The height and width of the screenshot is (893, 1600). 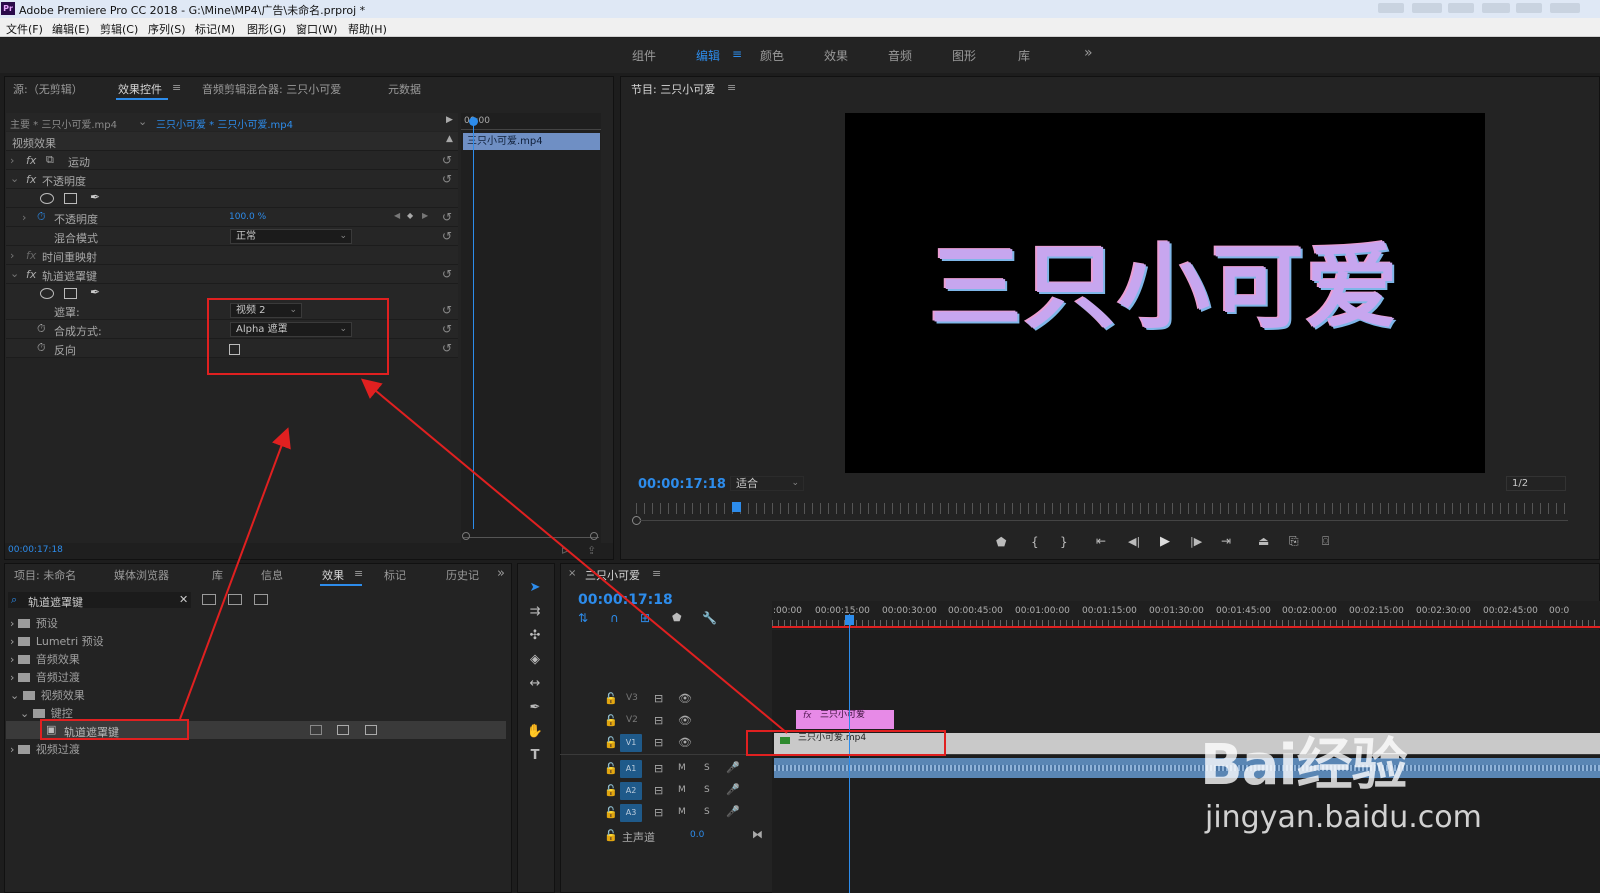 What do you see at coordinates (1304, 765) in the screenshot?
I see `baidu-watermark-brand: Bai经验` at bounding box center [1304, 765].